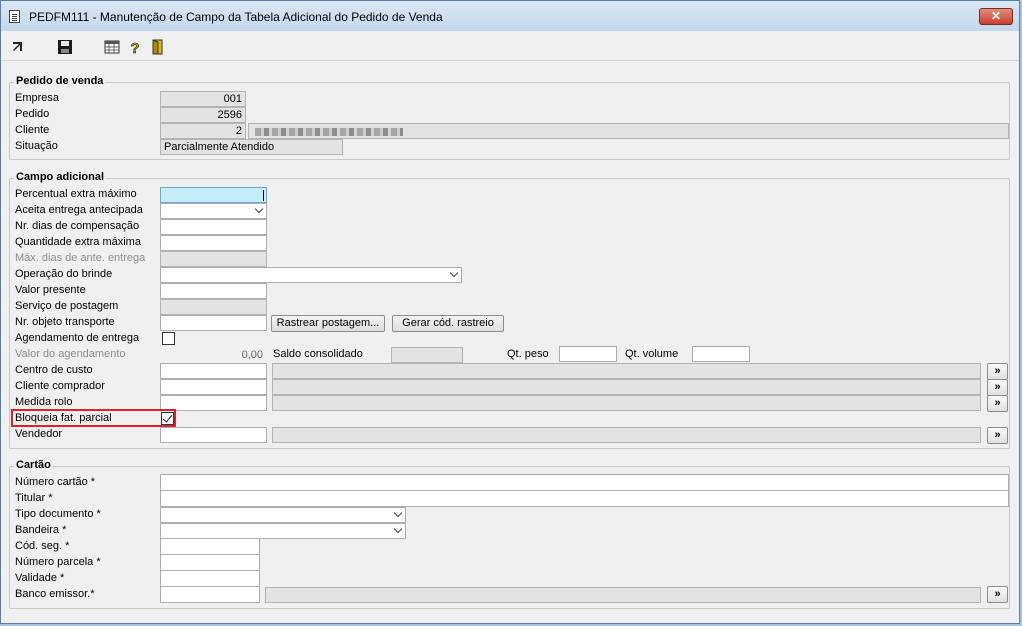  I want to click on validade-label: Validade *, so click(40, 578).